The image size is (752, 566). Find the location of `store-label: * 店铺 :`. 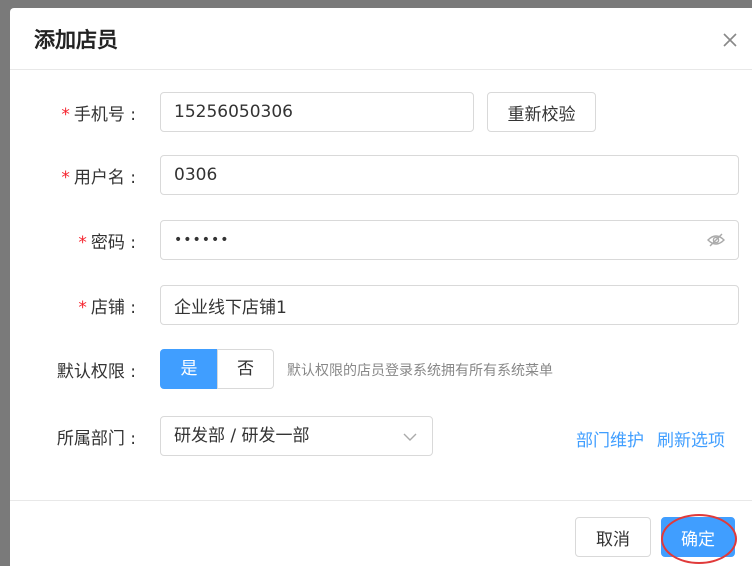

store-label: * 店铺 : is located at coordinates (107, 308).